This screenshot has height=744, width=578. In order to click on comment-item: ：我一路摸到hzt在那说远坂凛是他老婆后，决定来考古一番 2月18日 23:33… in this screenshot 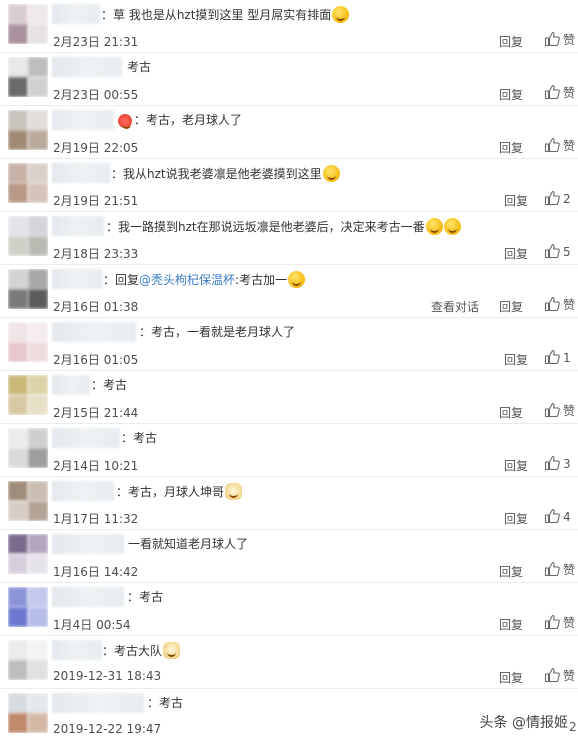, I will do `click(289, 238)`.